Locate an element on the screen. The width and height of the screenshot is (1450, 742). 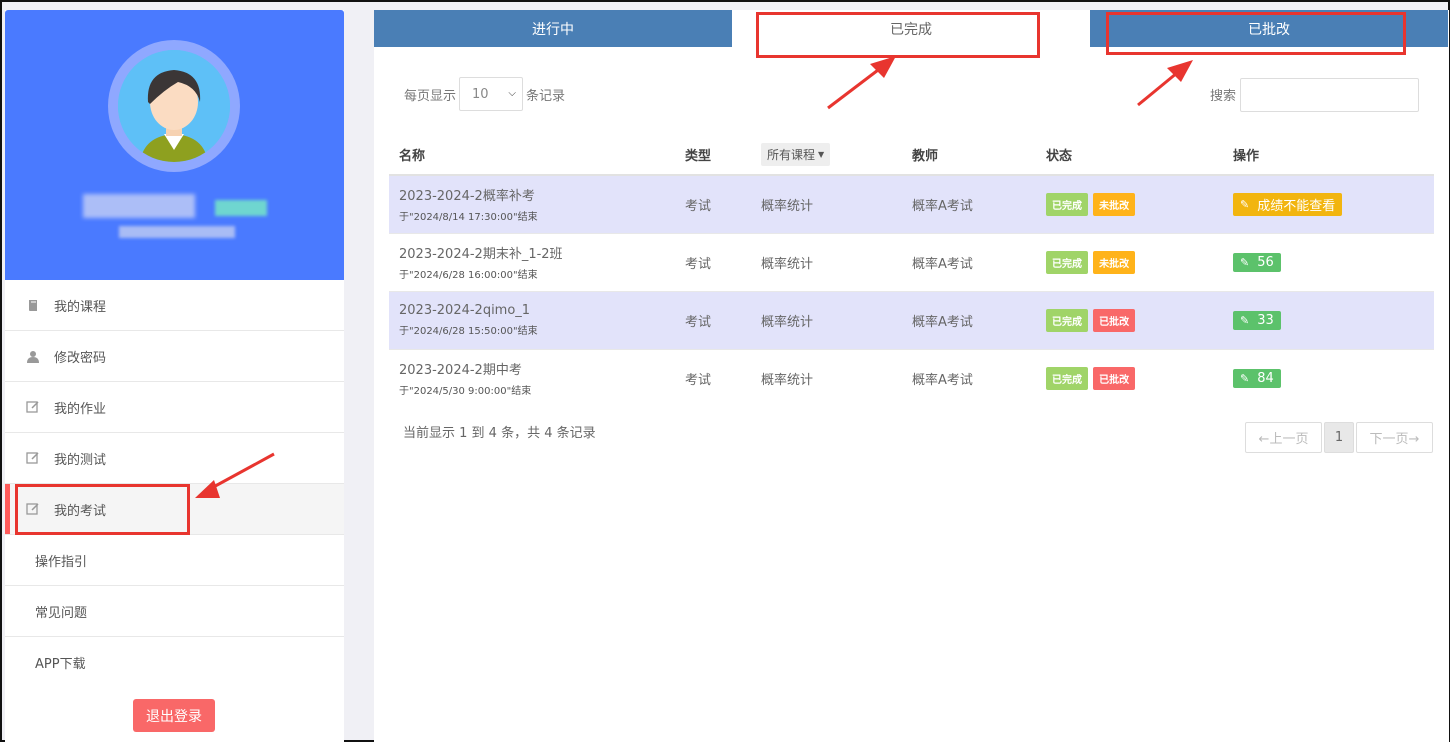
avatar is located at coordinates (174, 106).